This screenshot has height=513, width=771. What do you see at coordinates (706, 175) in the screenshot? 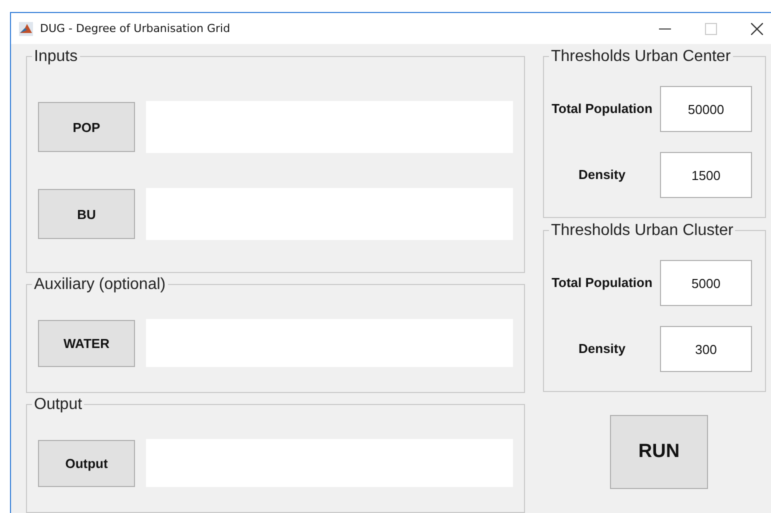
I see `number-field: 1500` at bounding box center [706, 175].